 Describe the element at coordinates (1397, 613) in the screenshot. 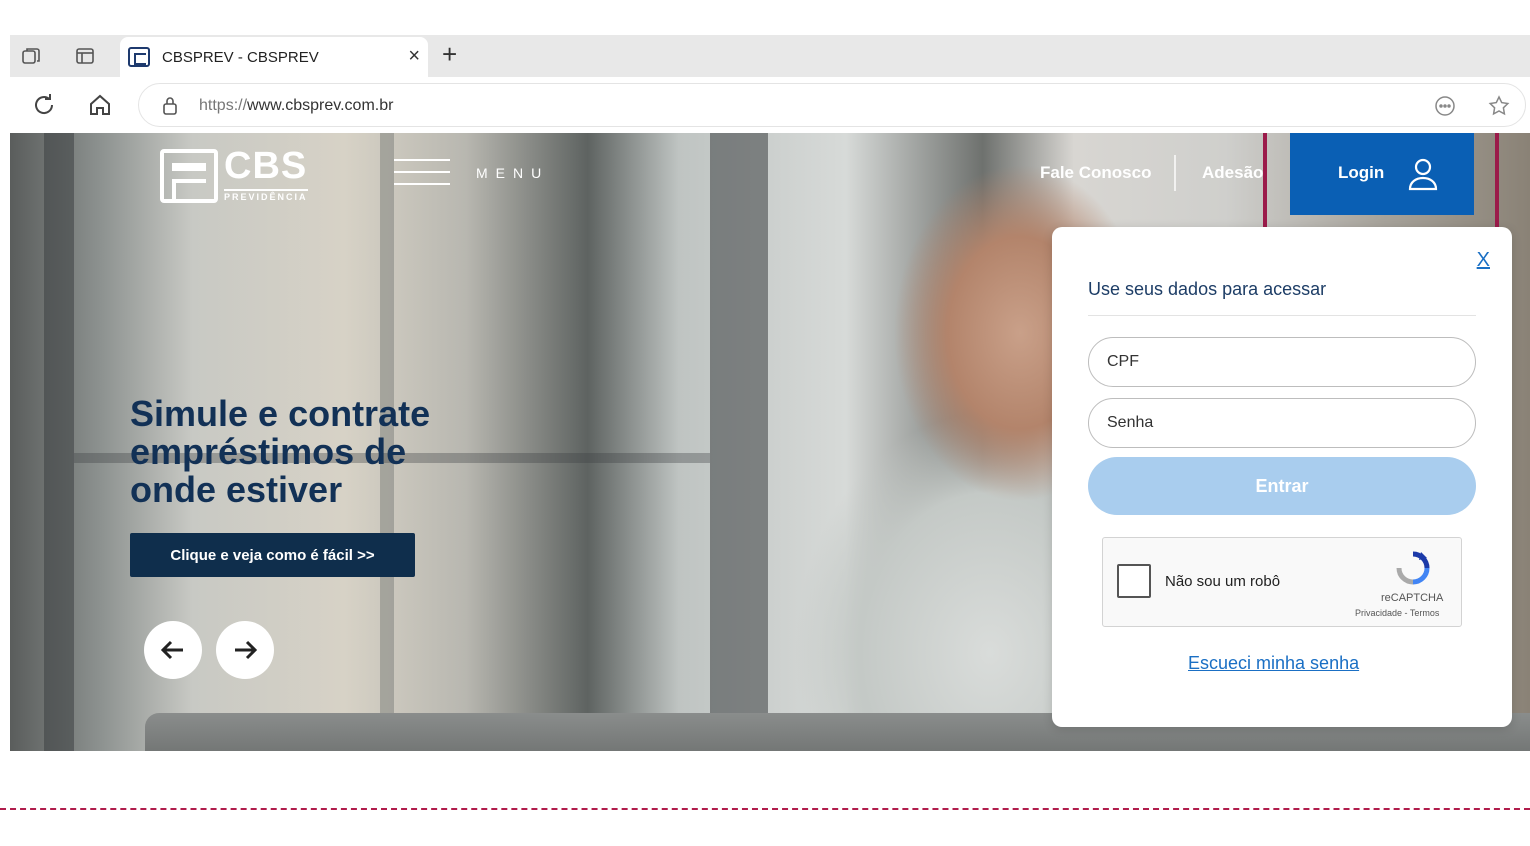

I see `recaptcha-terms-link: Privacidade - Termos` at that location.